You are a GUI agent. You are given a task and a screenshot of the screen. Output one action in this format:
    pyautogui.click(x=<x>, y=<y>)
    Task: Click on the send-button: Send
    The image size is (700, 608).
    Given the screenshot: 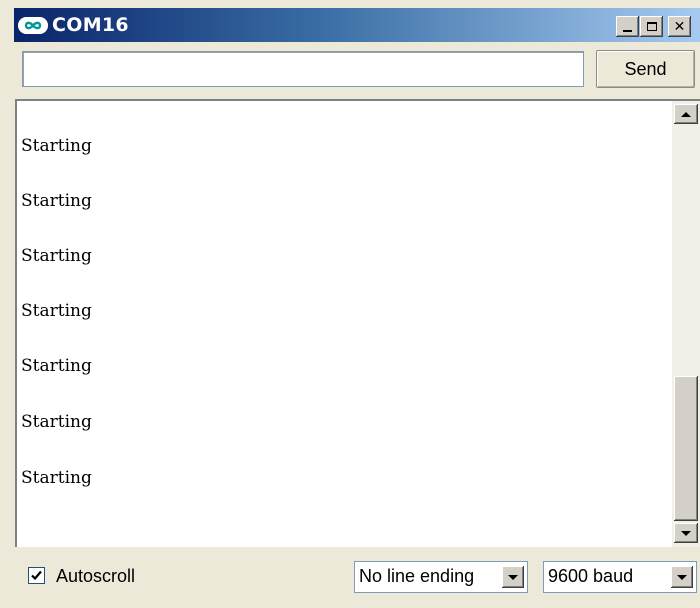 What is the action you would take?
    pyautogui.click(x=645, y=69)
    